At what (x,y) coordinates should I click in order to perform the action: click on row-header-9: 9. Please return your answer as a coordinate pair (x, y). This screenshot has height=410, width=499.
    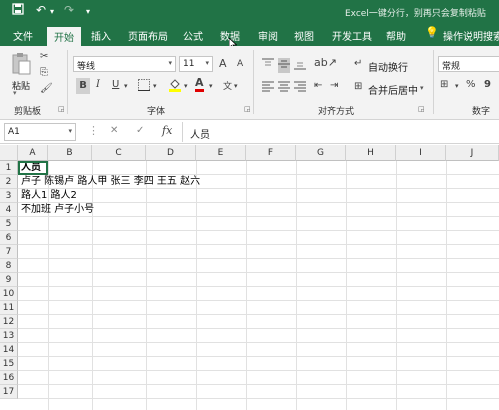
    Looking at the image, I should click on (9, 280).